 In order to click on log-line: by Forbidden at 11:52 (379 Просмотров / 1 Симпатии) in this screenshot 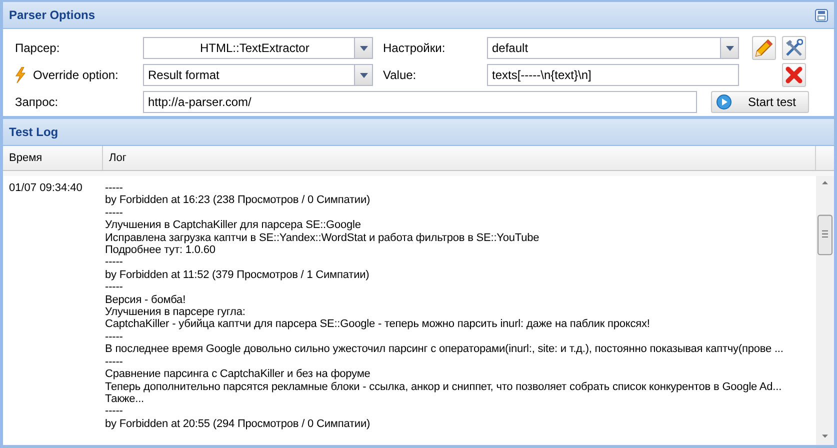, I will do `click(237, 275)`.